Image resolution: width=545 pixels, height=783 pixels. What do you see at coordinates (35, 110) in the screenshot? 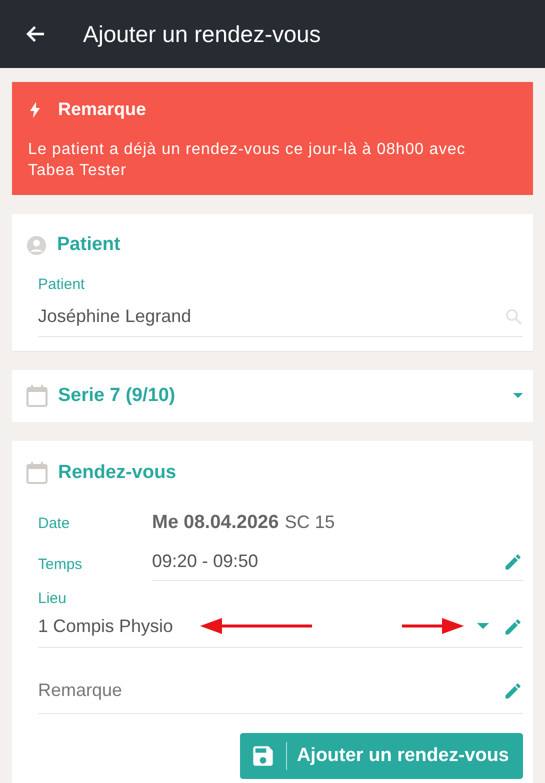
I see `lightning-icon` at bounding box center [35, 110].